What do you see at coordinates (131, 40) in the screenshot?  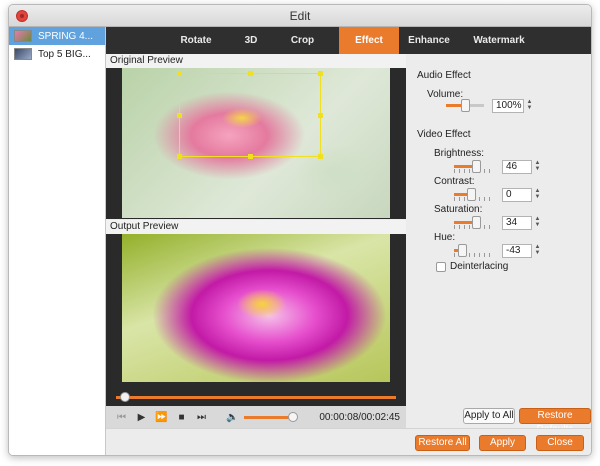 I see `tab-spacer` at bounding box center [131, 40].